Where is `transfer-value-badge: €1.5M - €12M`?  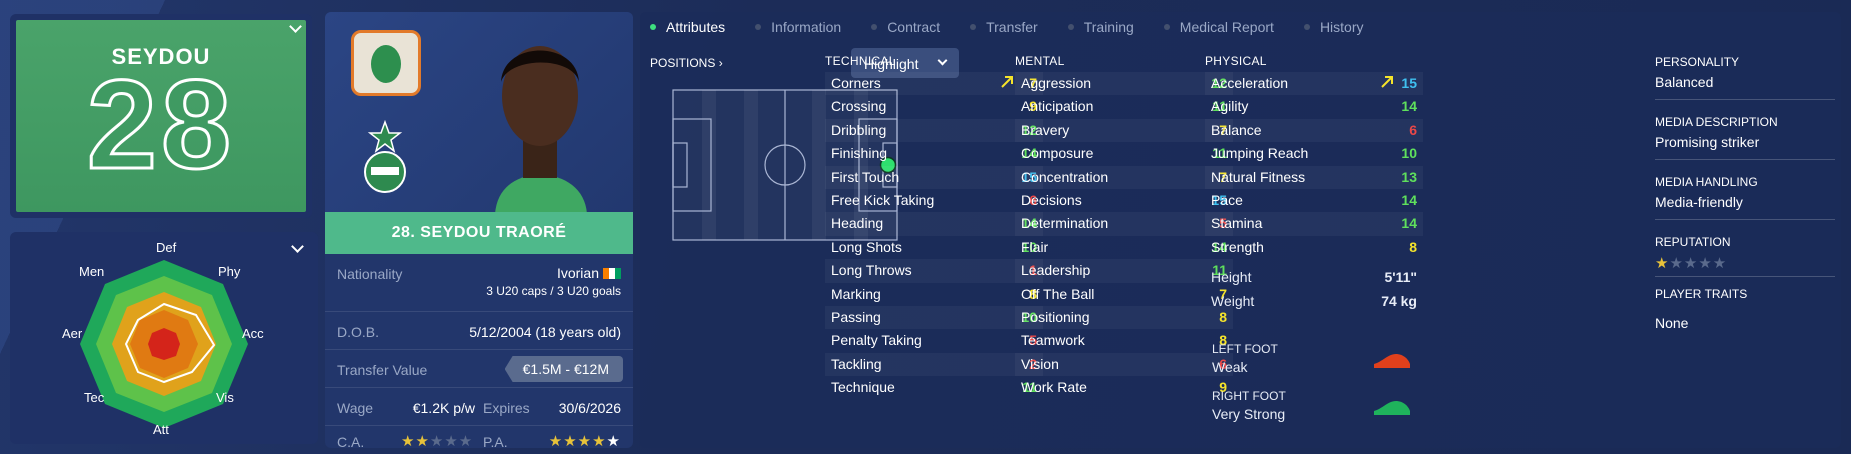 transfer-value-badge: €1.5M - €12M is located at coordinates (563, 369).